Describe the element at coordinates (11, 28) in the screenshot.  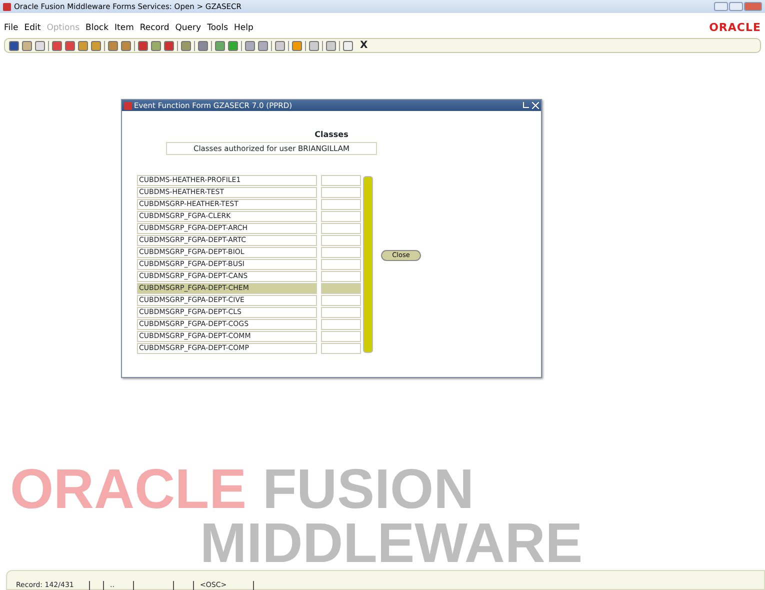
I see `menu-item: File` at that location.